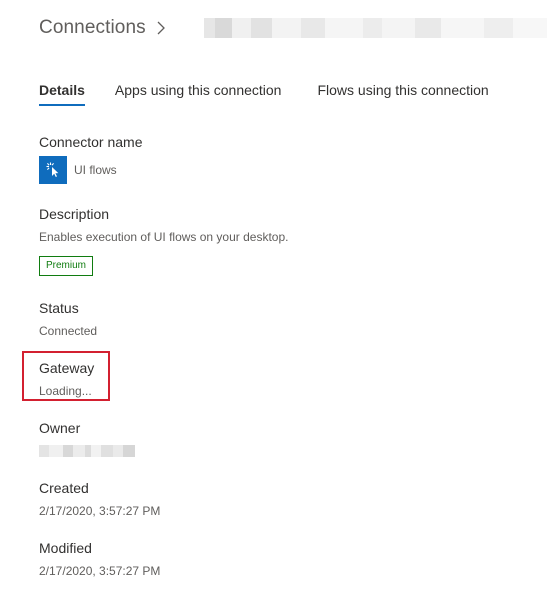 This screenshot has width=547, height=604. I want to click on modified-value: 2/17/2020, 3:57:27 PM, so click(100, 571).